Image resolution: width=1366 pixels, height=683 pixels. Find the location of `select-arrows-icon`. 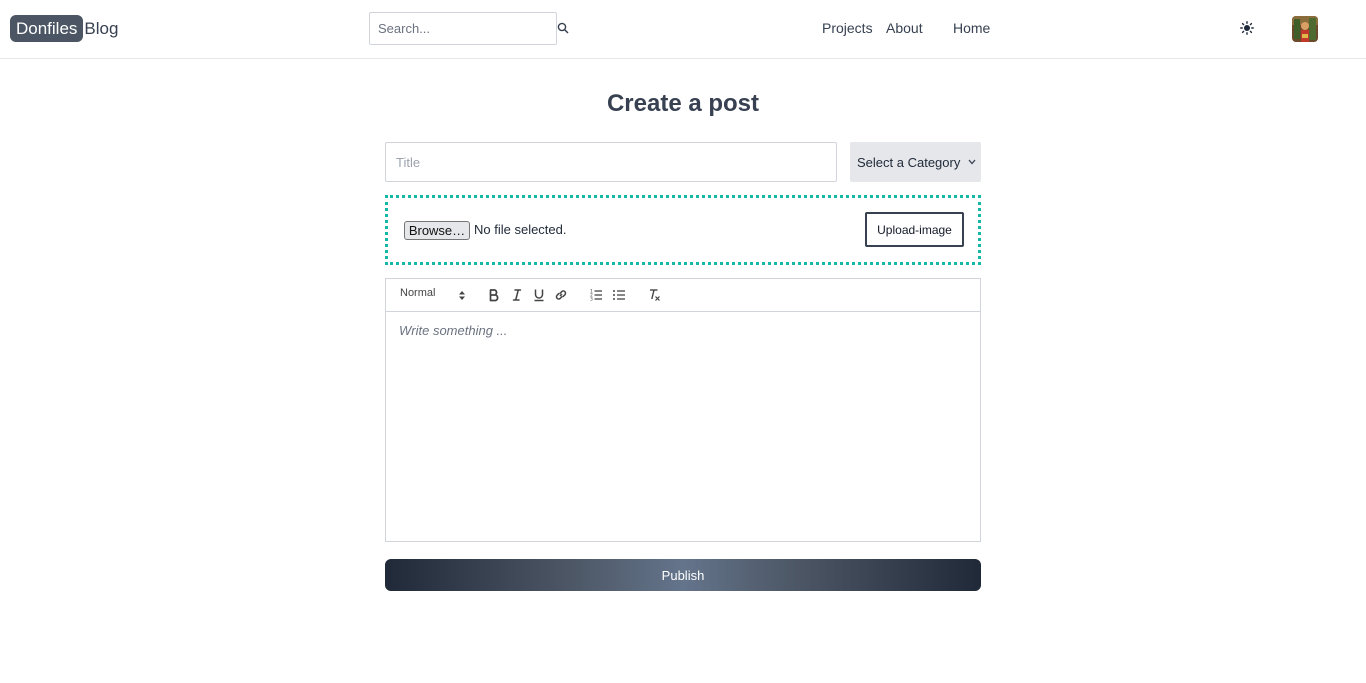

select-arrows-icon is located at coordinates (462, 295).